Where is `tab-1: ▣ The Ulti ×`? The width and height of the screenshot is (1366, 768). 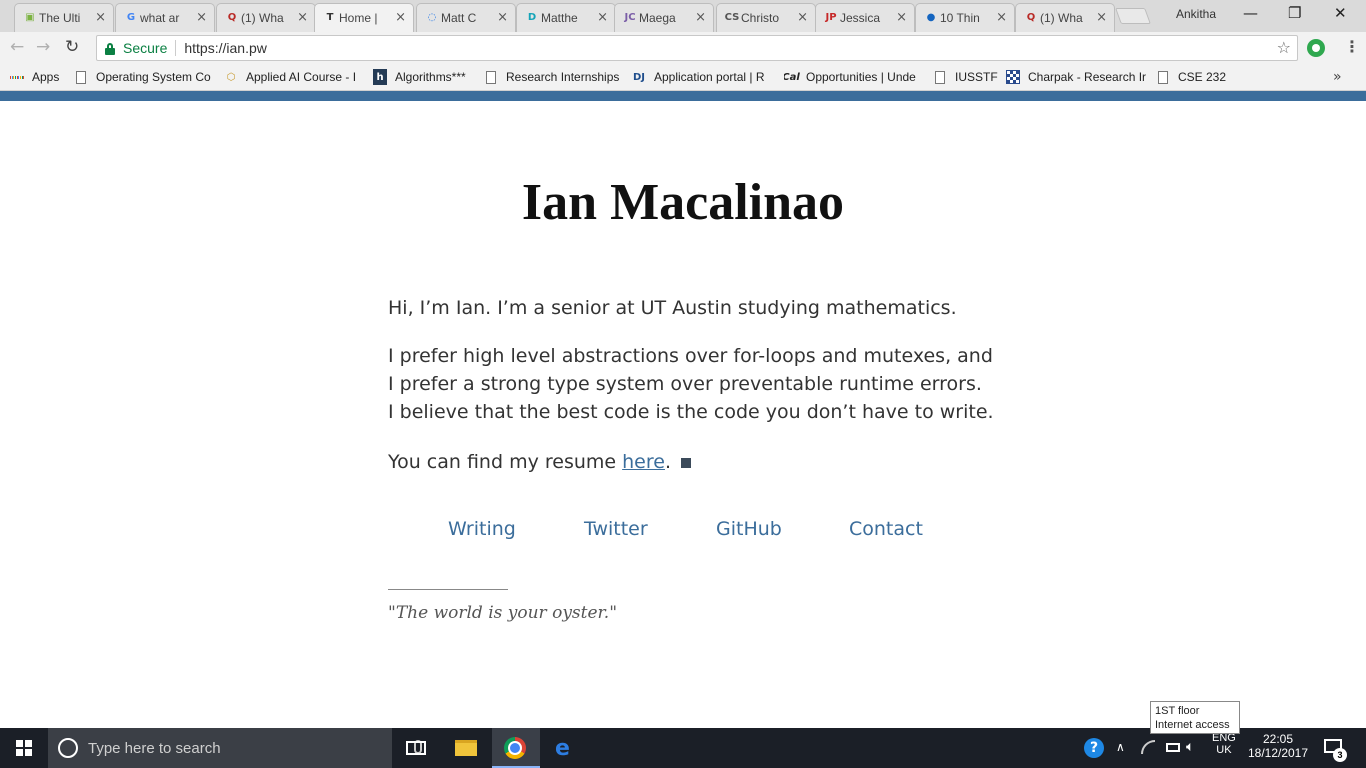 tab-1: ▣ The Ulti × is located at coordinates (64, 17).